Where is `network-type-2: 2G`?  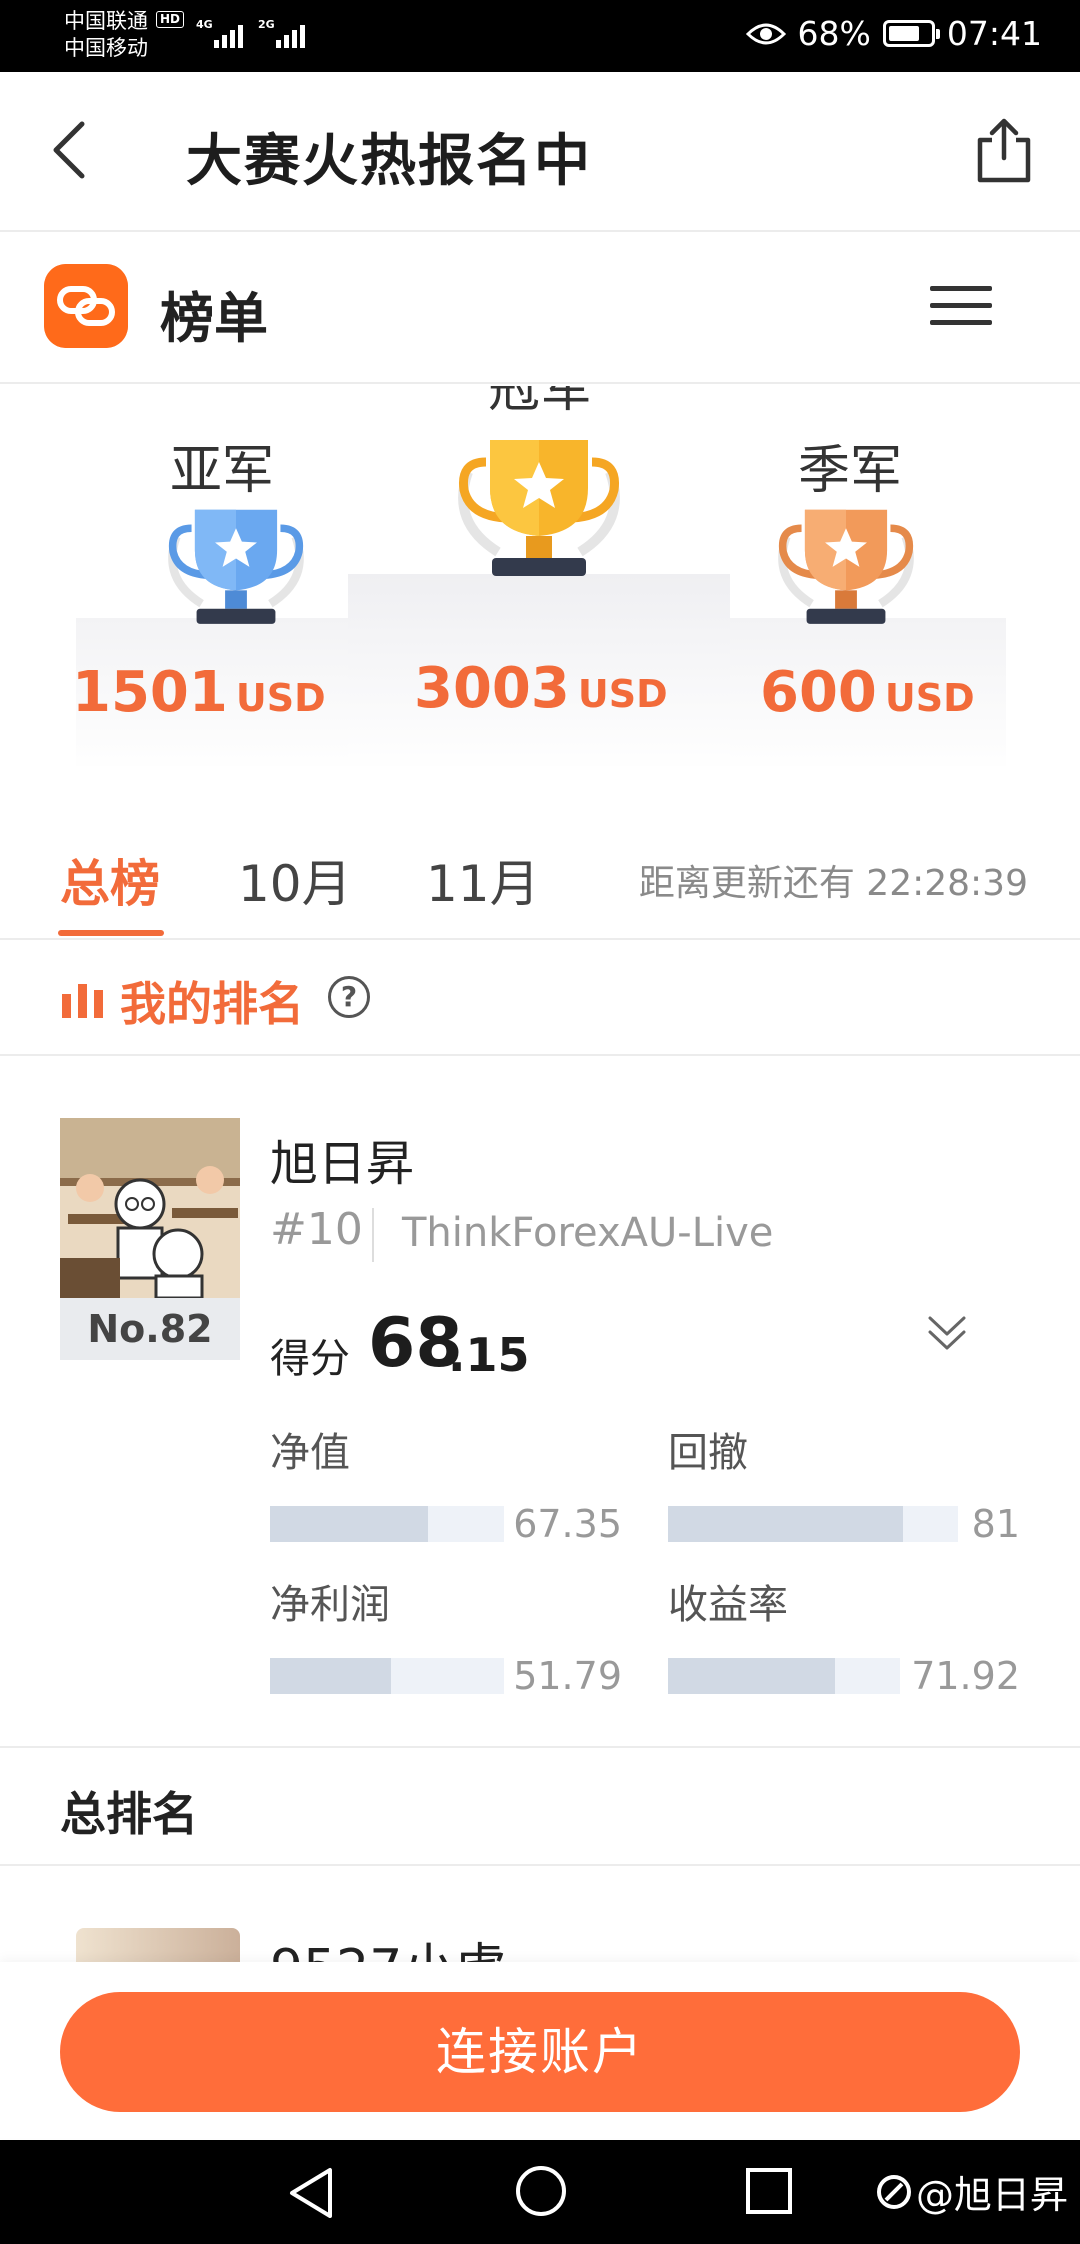 network-type-2: 2G is located at coordinates (266, 24).